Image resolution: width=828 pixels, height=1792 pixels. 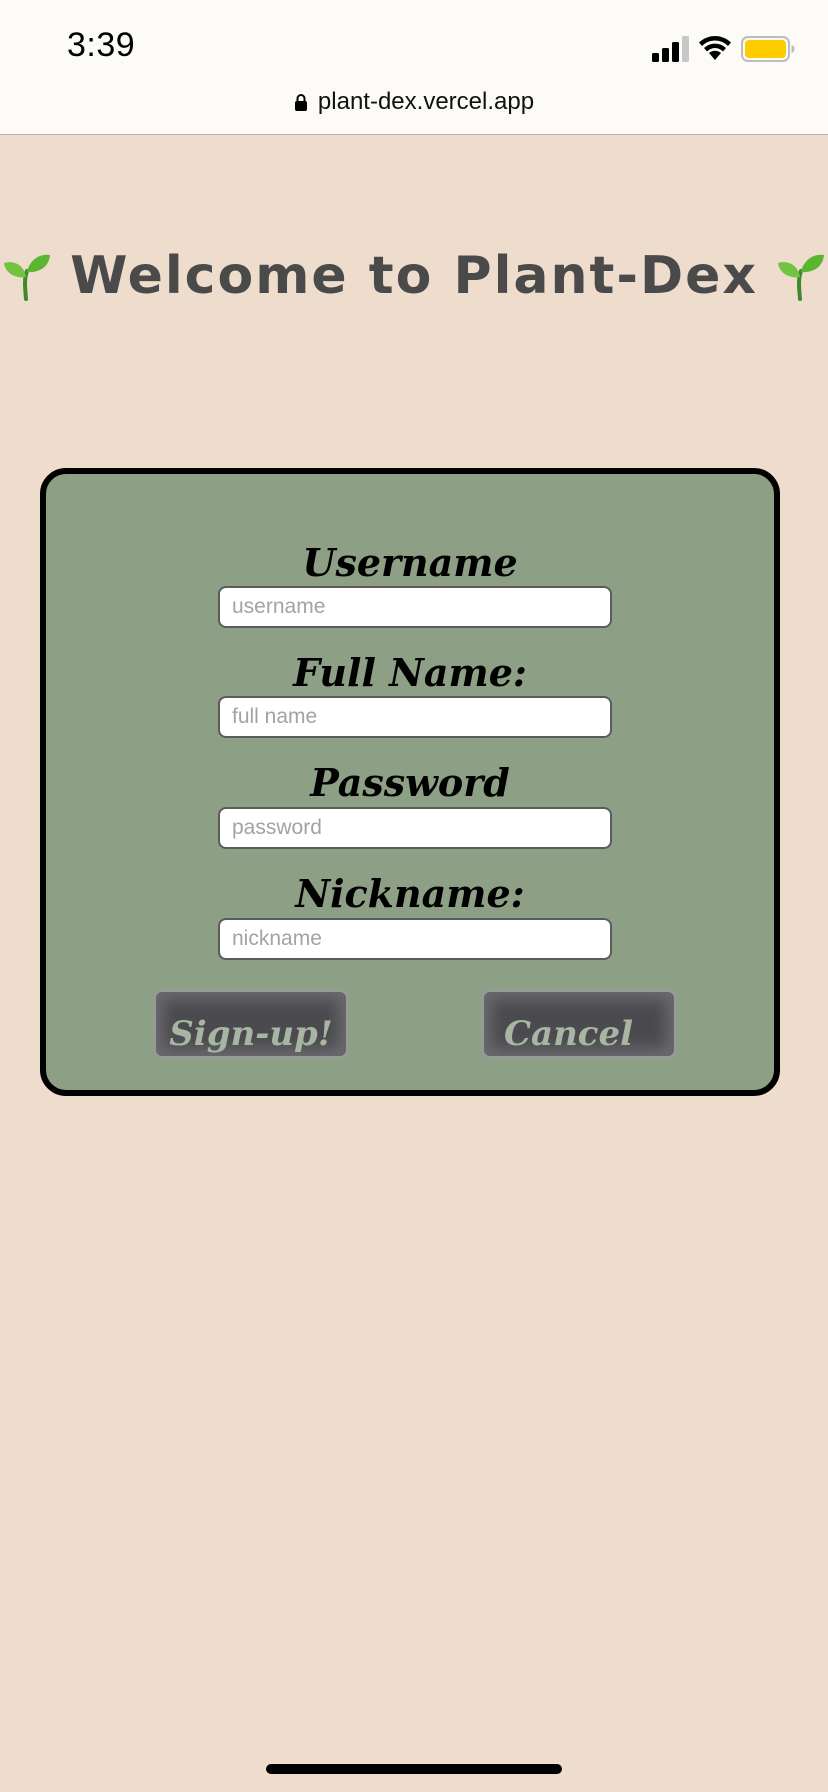 What do you see at coordinates (768, 49) in the screenshot?
I see `battery-icon` at bounding box center [768, 49].